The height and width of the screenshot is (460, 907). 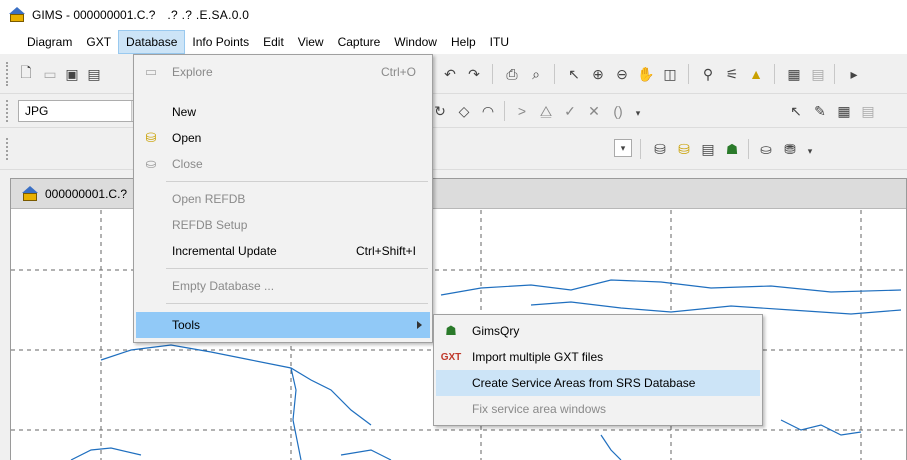 I want to click on mirror-icon: ⧋, so click(x=546, y=111).